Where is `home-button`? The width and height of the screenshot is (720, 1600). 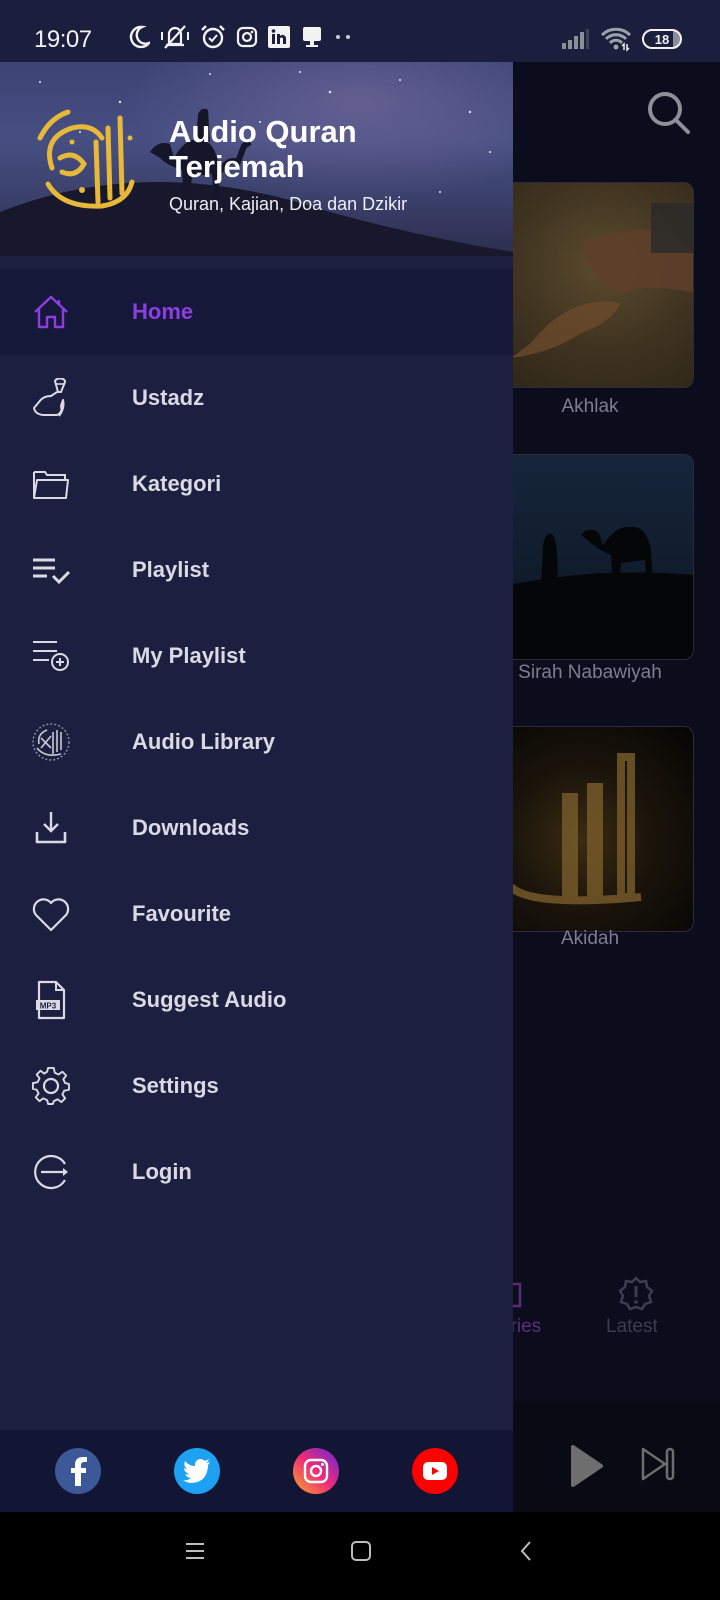 home-button is located at coordinates (361, 1551).